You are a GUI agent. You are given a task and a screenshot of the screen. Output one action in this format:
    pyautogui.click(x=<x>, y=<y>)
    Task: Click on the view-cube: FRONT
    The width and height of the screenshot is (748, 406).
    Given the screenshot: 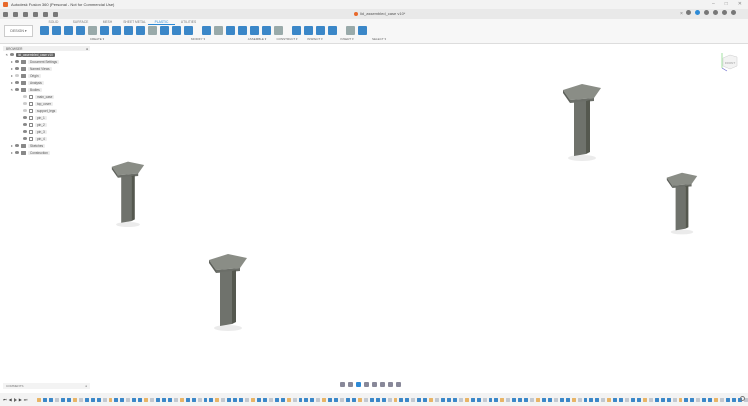 What is the action you would take?
    pyautogui.click(x=729, y=61)
    